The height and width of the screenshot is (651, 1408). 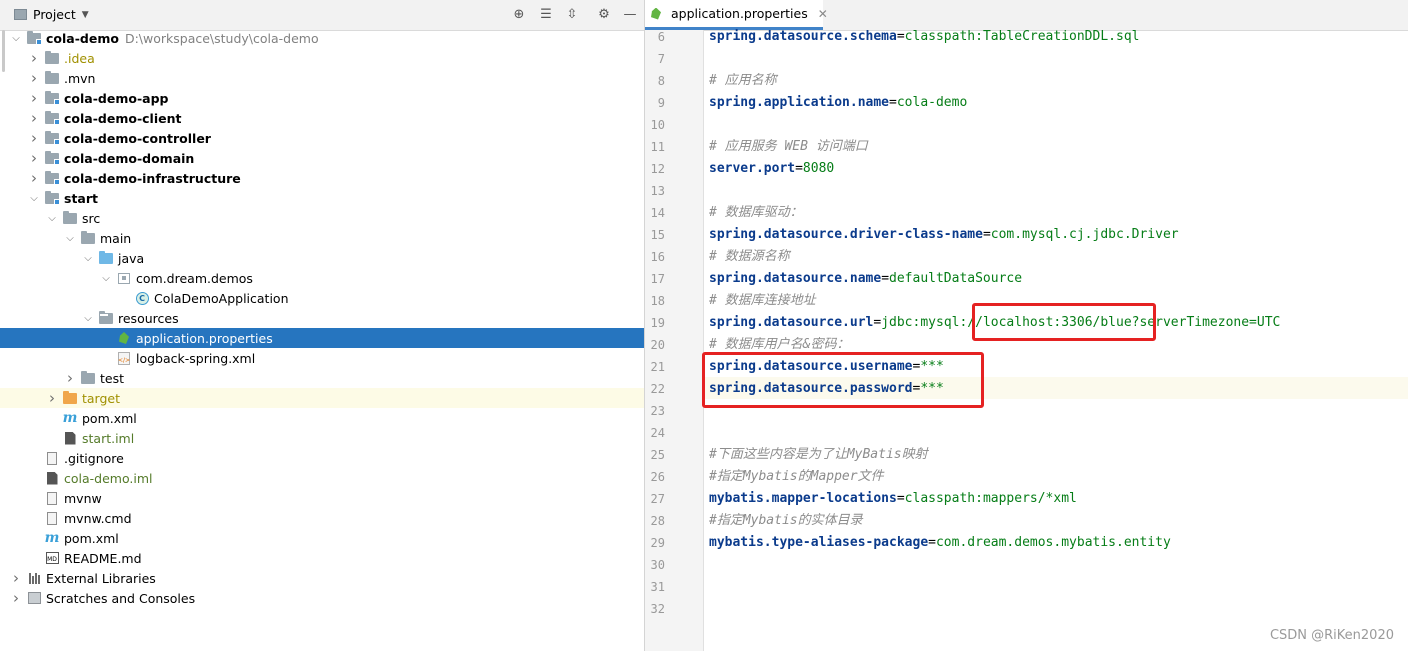 What do you see at coordinates (322, 358) in the screenshot?
I see `tree-item: </> logback-spring.xml` at bounding box center [322, 358].